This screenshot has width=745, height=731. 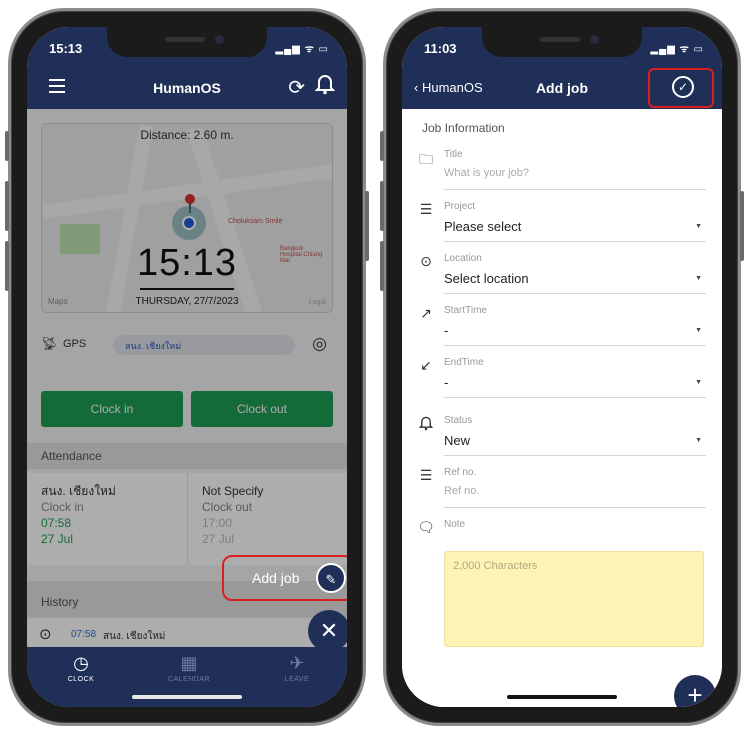 I want to click on field-label: Location, so click(x=463, y=258).